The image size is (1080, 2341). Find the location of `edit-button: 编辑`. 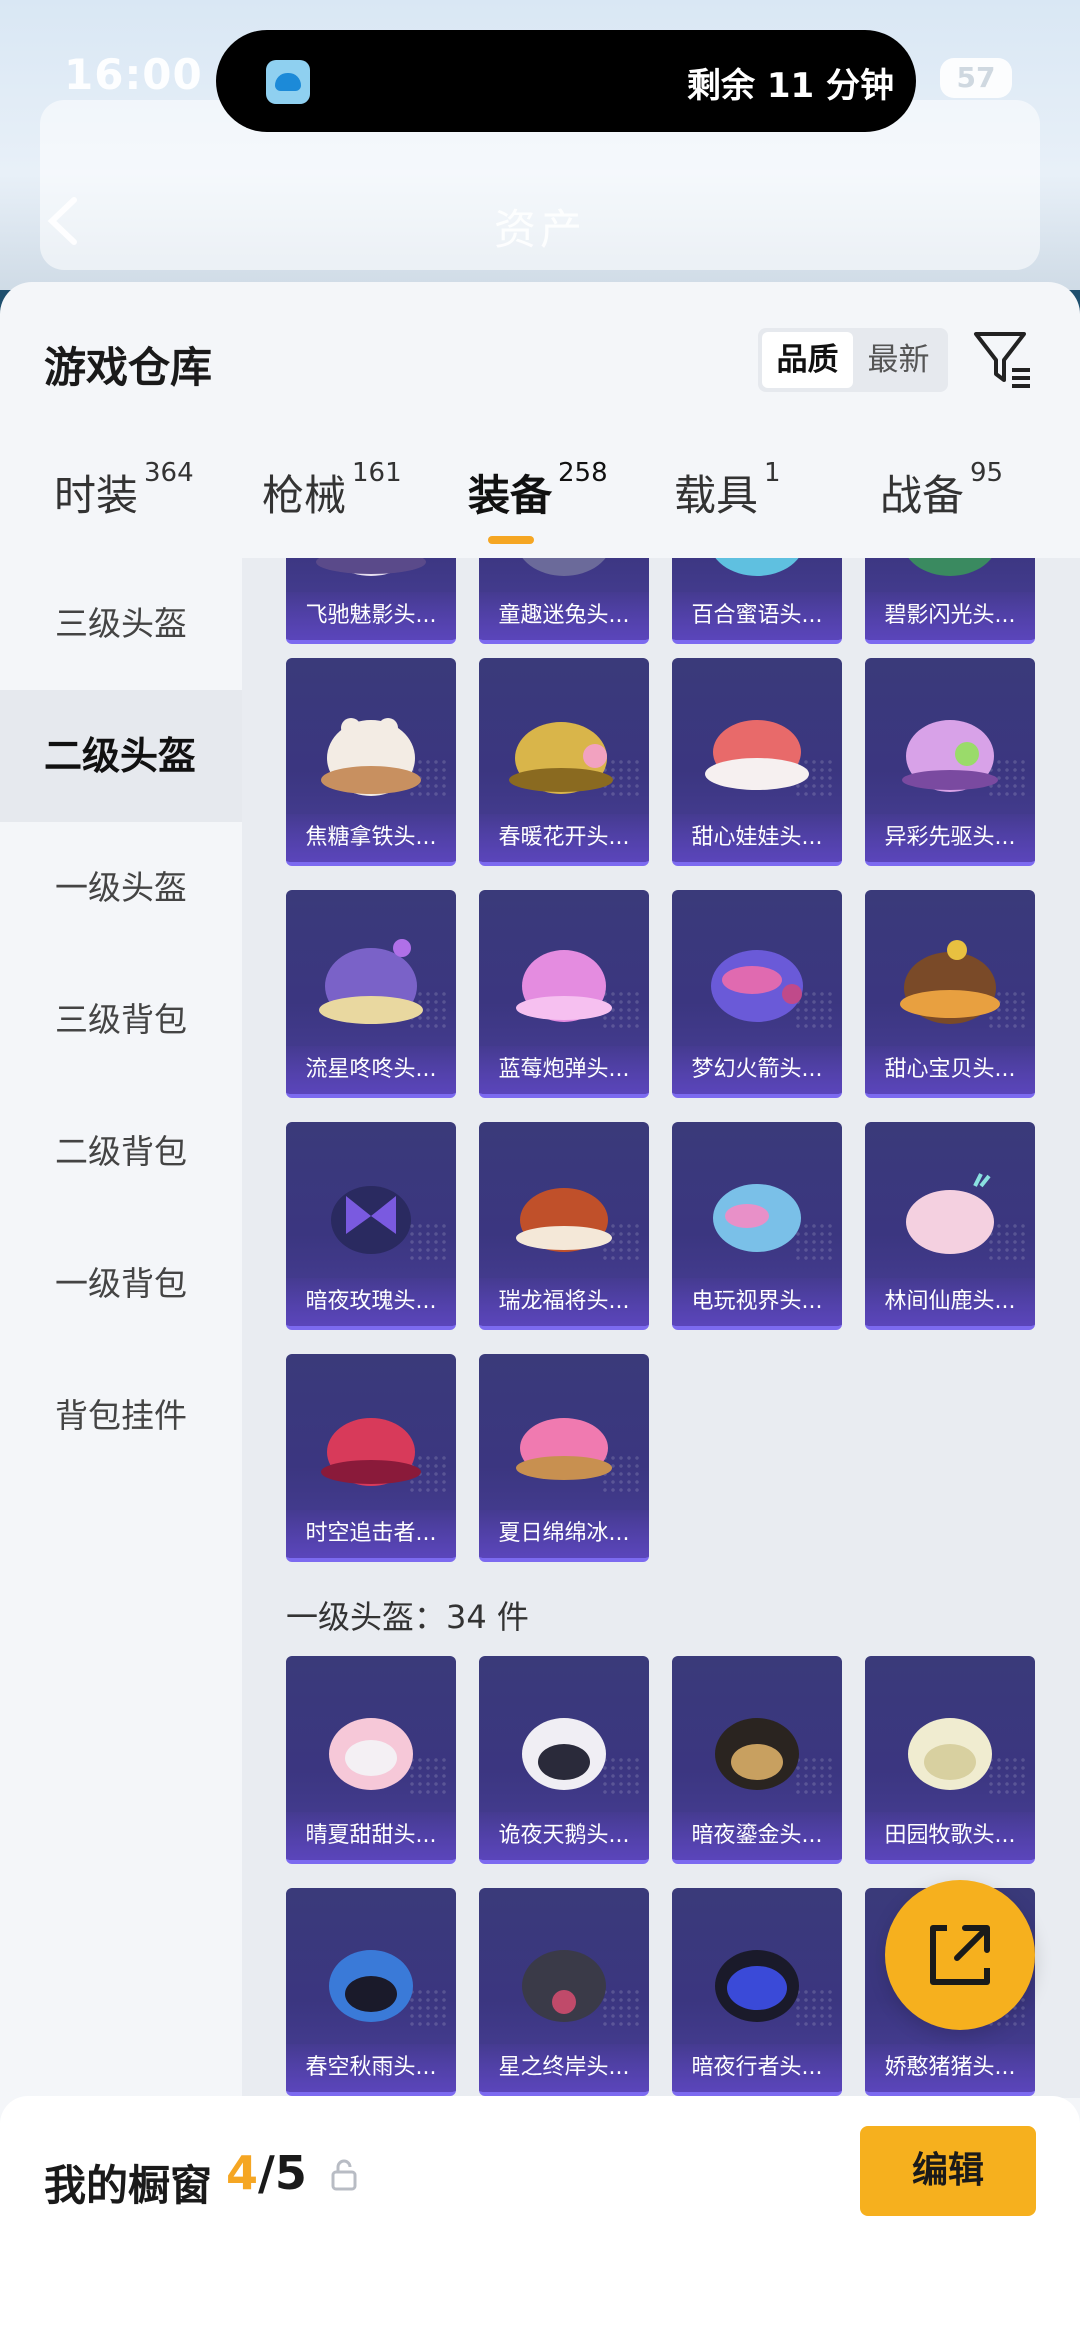

edit-button: 编辑 is located at coordinates (948, 2171).